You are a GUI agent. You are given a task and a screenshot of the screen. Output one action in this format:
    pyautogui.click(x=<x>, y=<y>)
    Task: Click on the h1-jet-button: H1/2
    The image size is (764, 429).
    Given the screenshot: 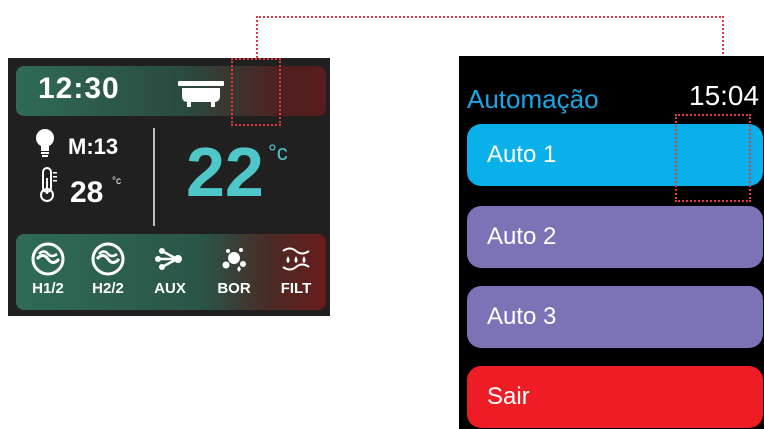 What is the action you would take?
    pyautogui.click(x=48, y=273)
    